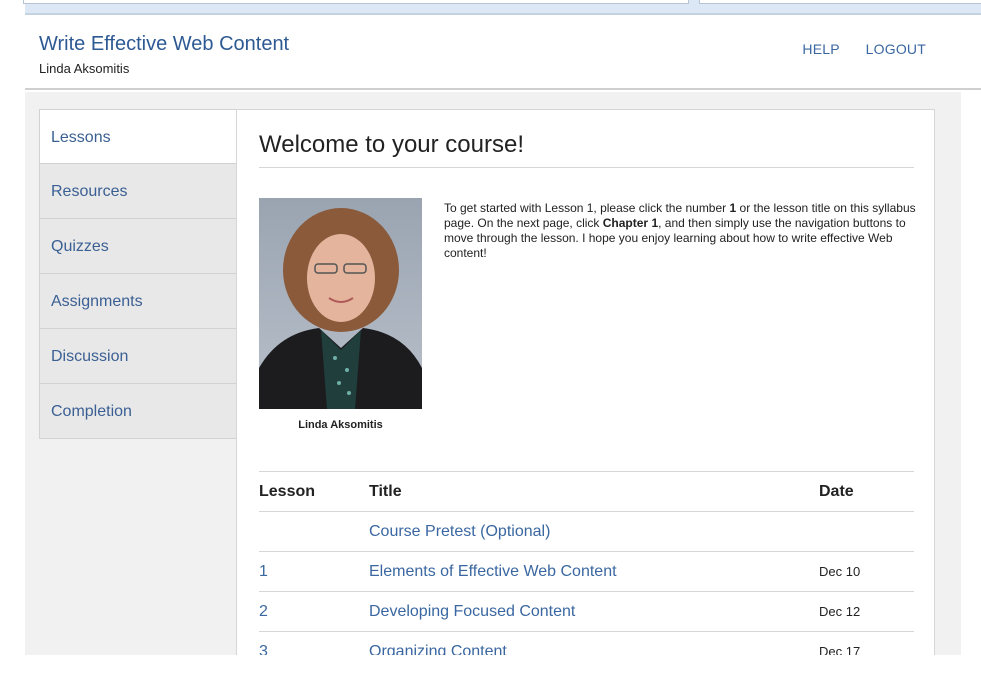  Describe the element at coordinates (459, 531) in the screenshot. I see `lesson-title-link: Course Pretest (Optional)` at that location.